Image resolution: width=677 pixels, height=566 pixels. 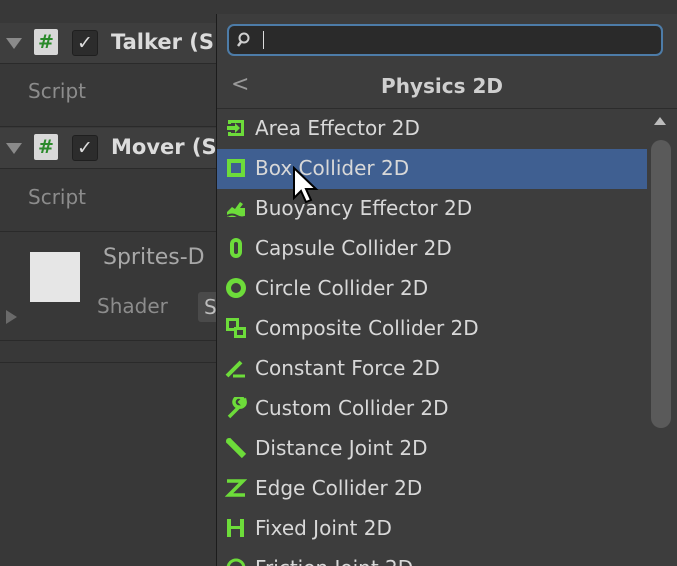 What do you see at coordinates (235, 528) in the screenshot?
I see `fixed-joint-icon` at bounding box center [235, 528].